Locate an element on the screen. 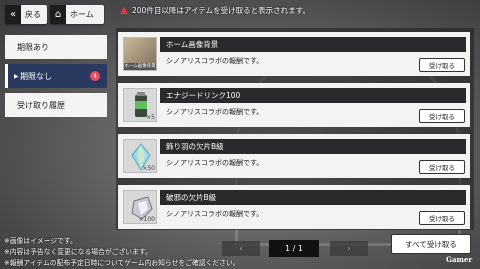  chevron-left-icon: ‹ is located at coordinates (241, 248).